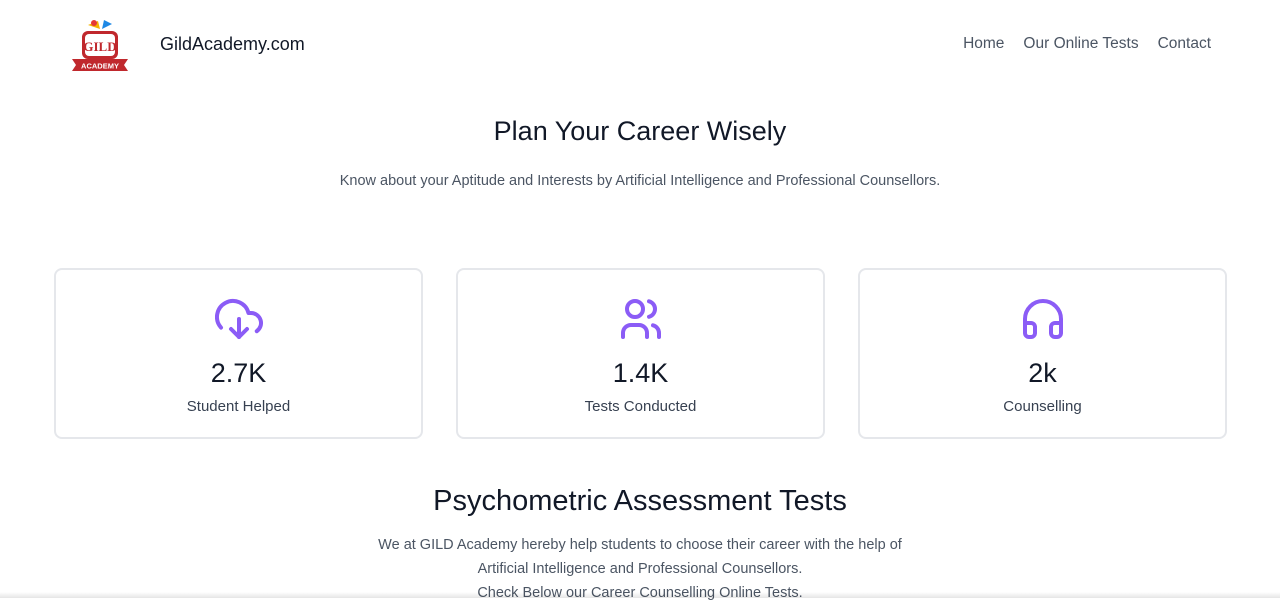  Describe the element at coordinates (640, 595) in the screenshot. I see `viewport-edge-shadow` at that location.